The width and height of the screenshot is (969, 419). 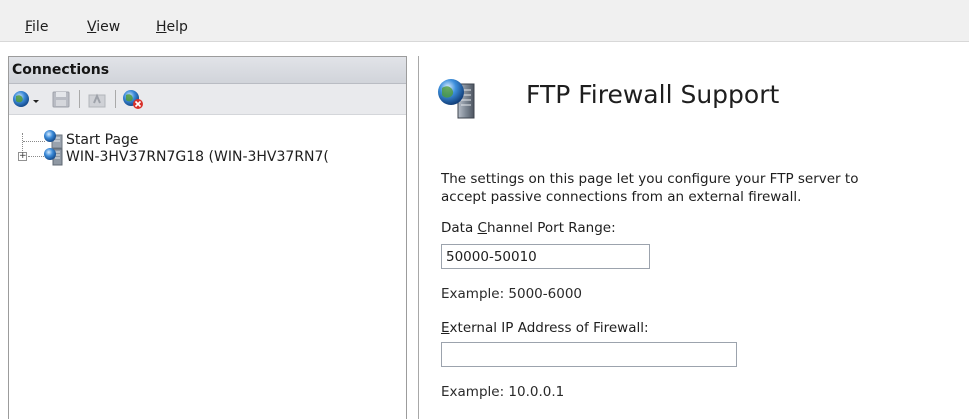 I want to click on disconnect-icon, so click(x=133, y=99).